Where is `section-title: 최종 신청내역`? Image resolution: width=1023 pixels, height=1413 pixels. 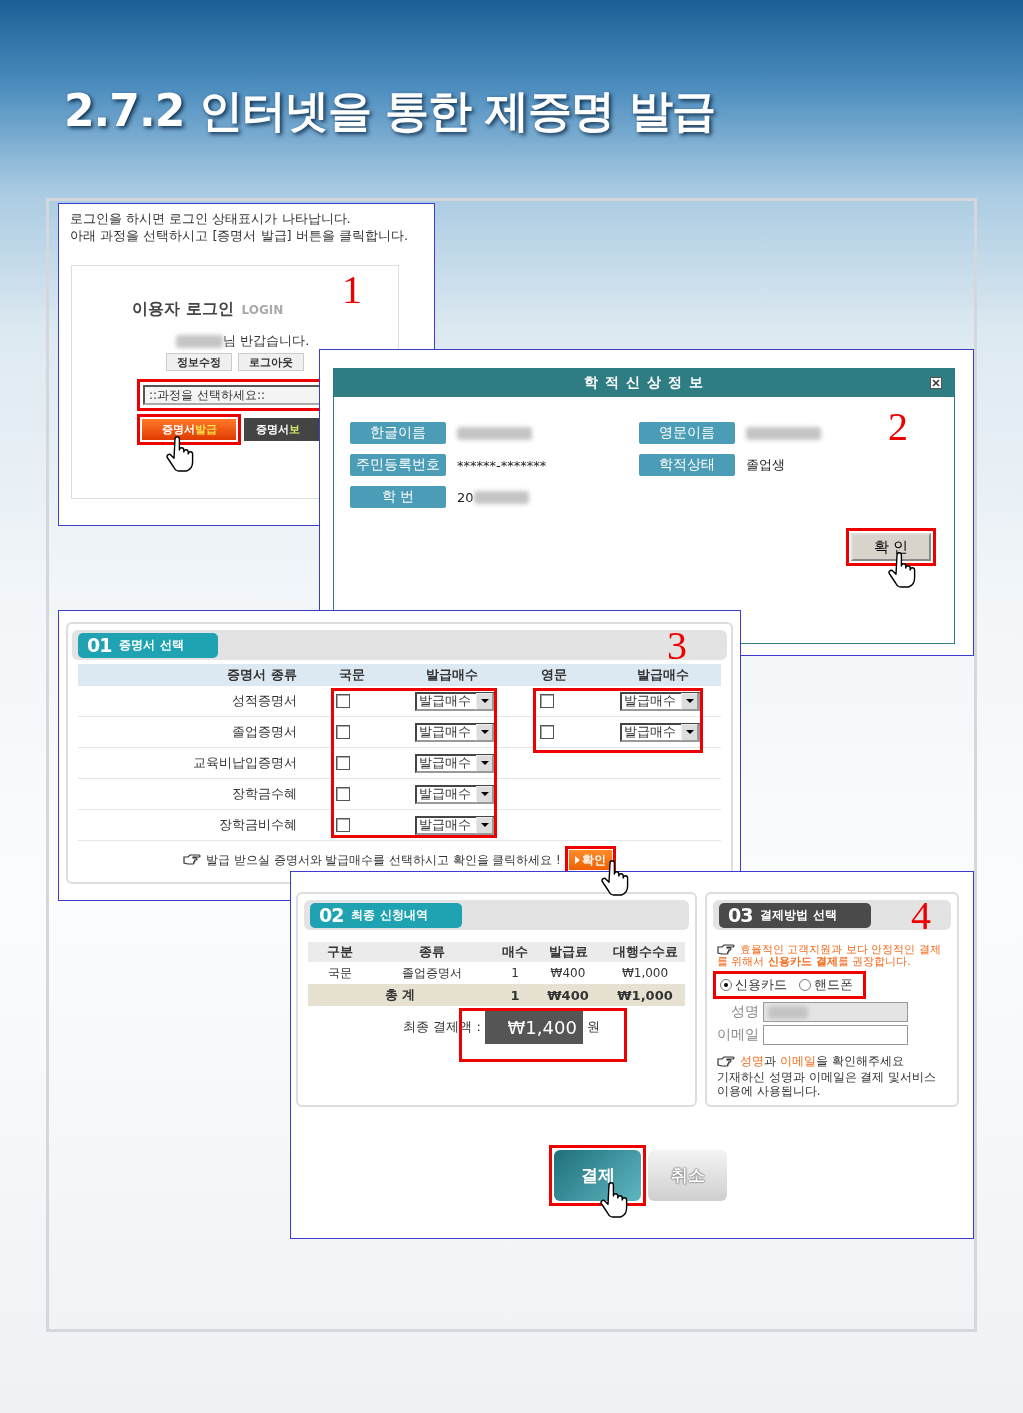
section-title: 최종 신청내역 is located at coordinates (389, 915).